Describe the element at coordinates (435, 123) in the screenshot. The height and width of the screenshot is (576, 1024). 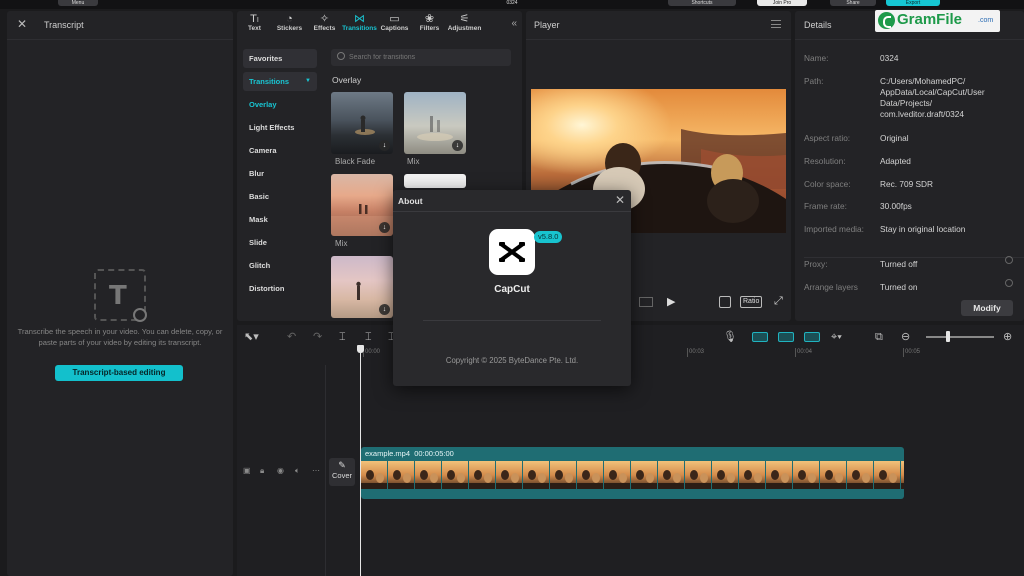
I see `transition-thumb-mix: ↓` at that location.